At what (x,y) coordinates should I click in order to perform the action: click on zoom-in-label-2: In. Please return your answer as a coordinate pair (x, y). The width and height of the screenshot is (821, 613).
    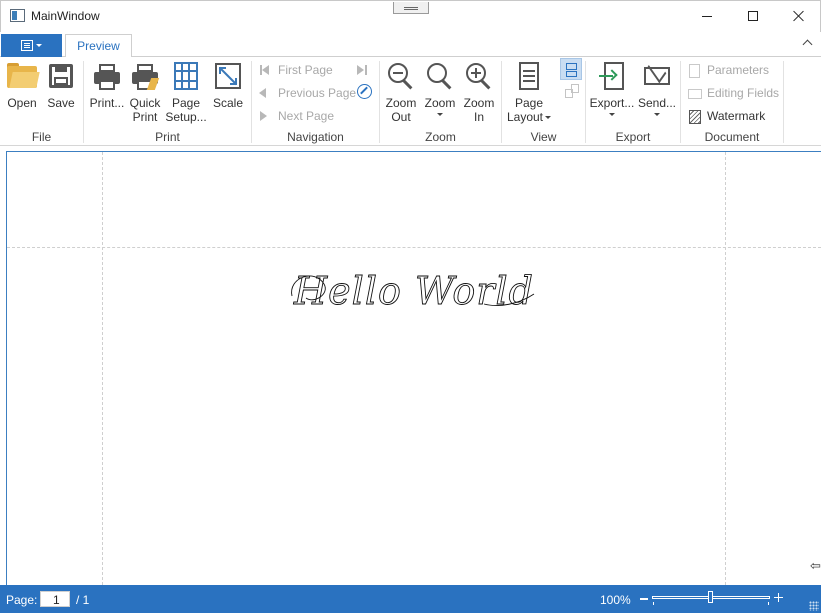
    Looking at the image, I should click on (478, 117).